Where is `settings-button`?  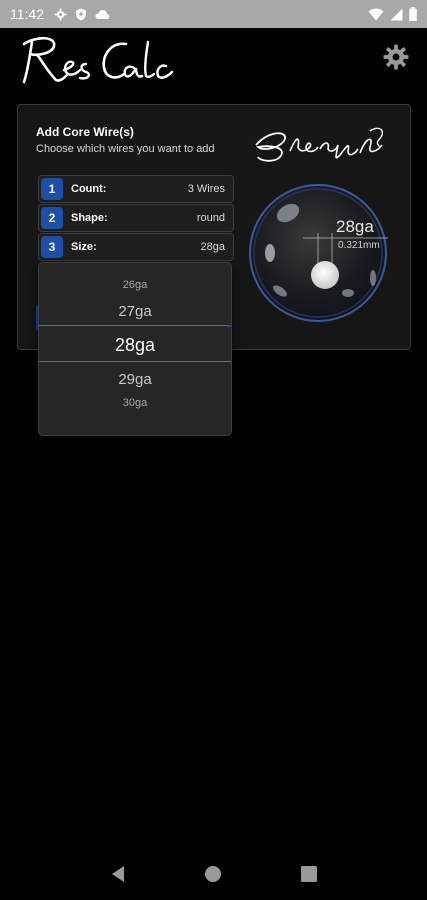 settings-button is located at coordinates (396, 57).